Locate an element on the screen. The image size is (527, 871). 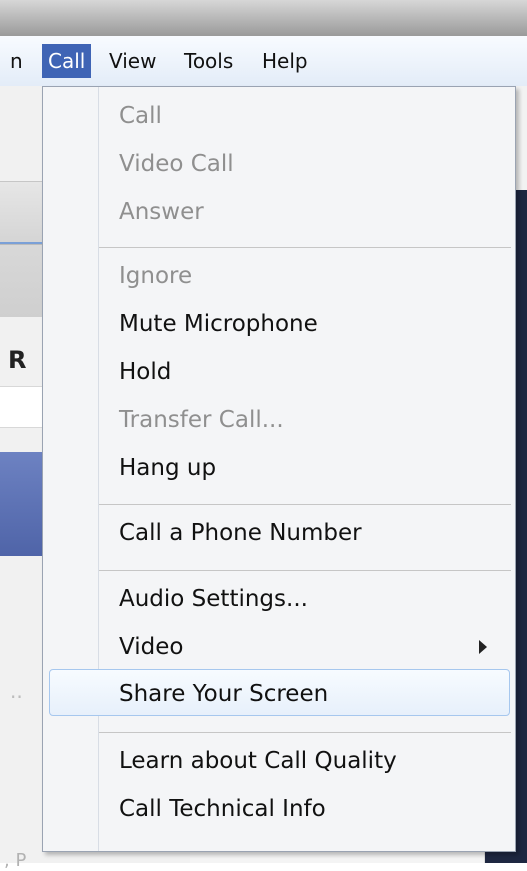
window-titlebar is located at coordinates (263, 18).